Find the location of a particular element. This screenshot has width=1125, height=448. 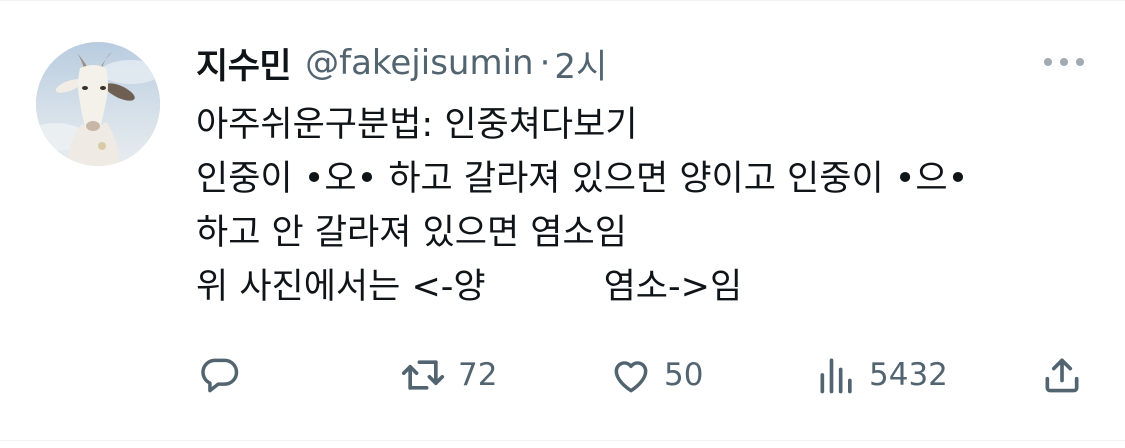

share-icon is located at coordinates (1062, 375).